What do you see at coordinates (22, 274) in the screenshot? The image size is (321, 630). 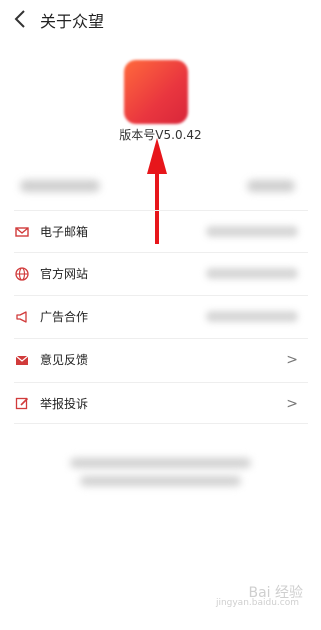 I see `globe-icon` at bounding box center [22, 274].